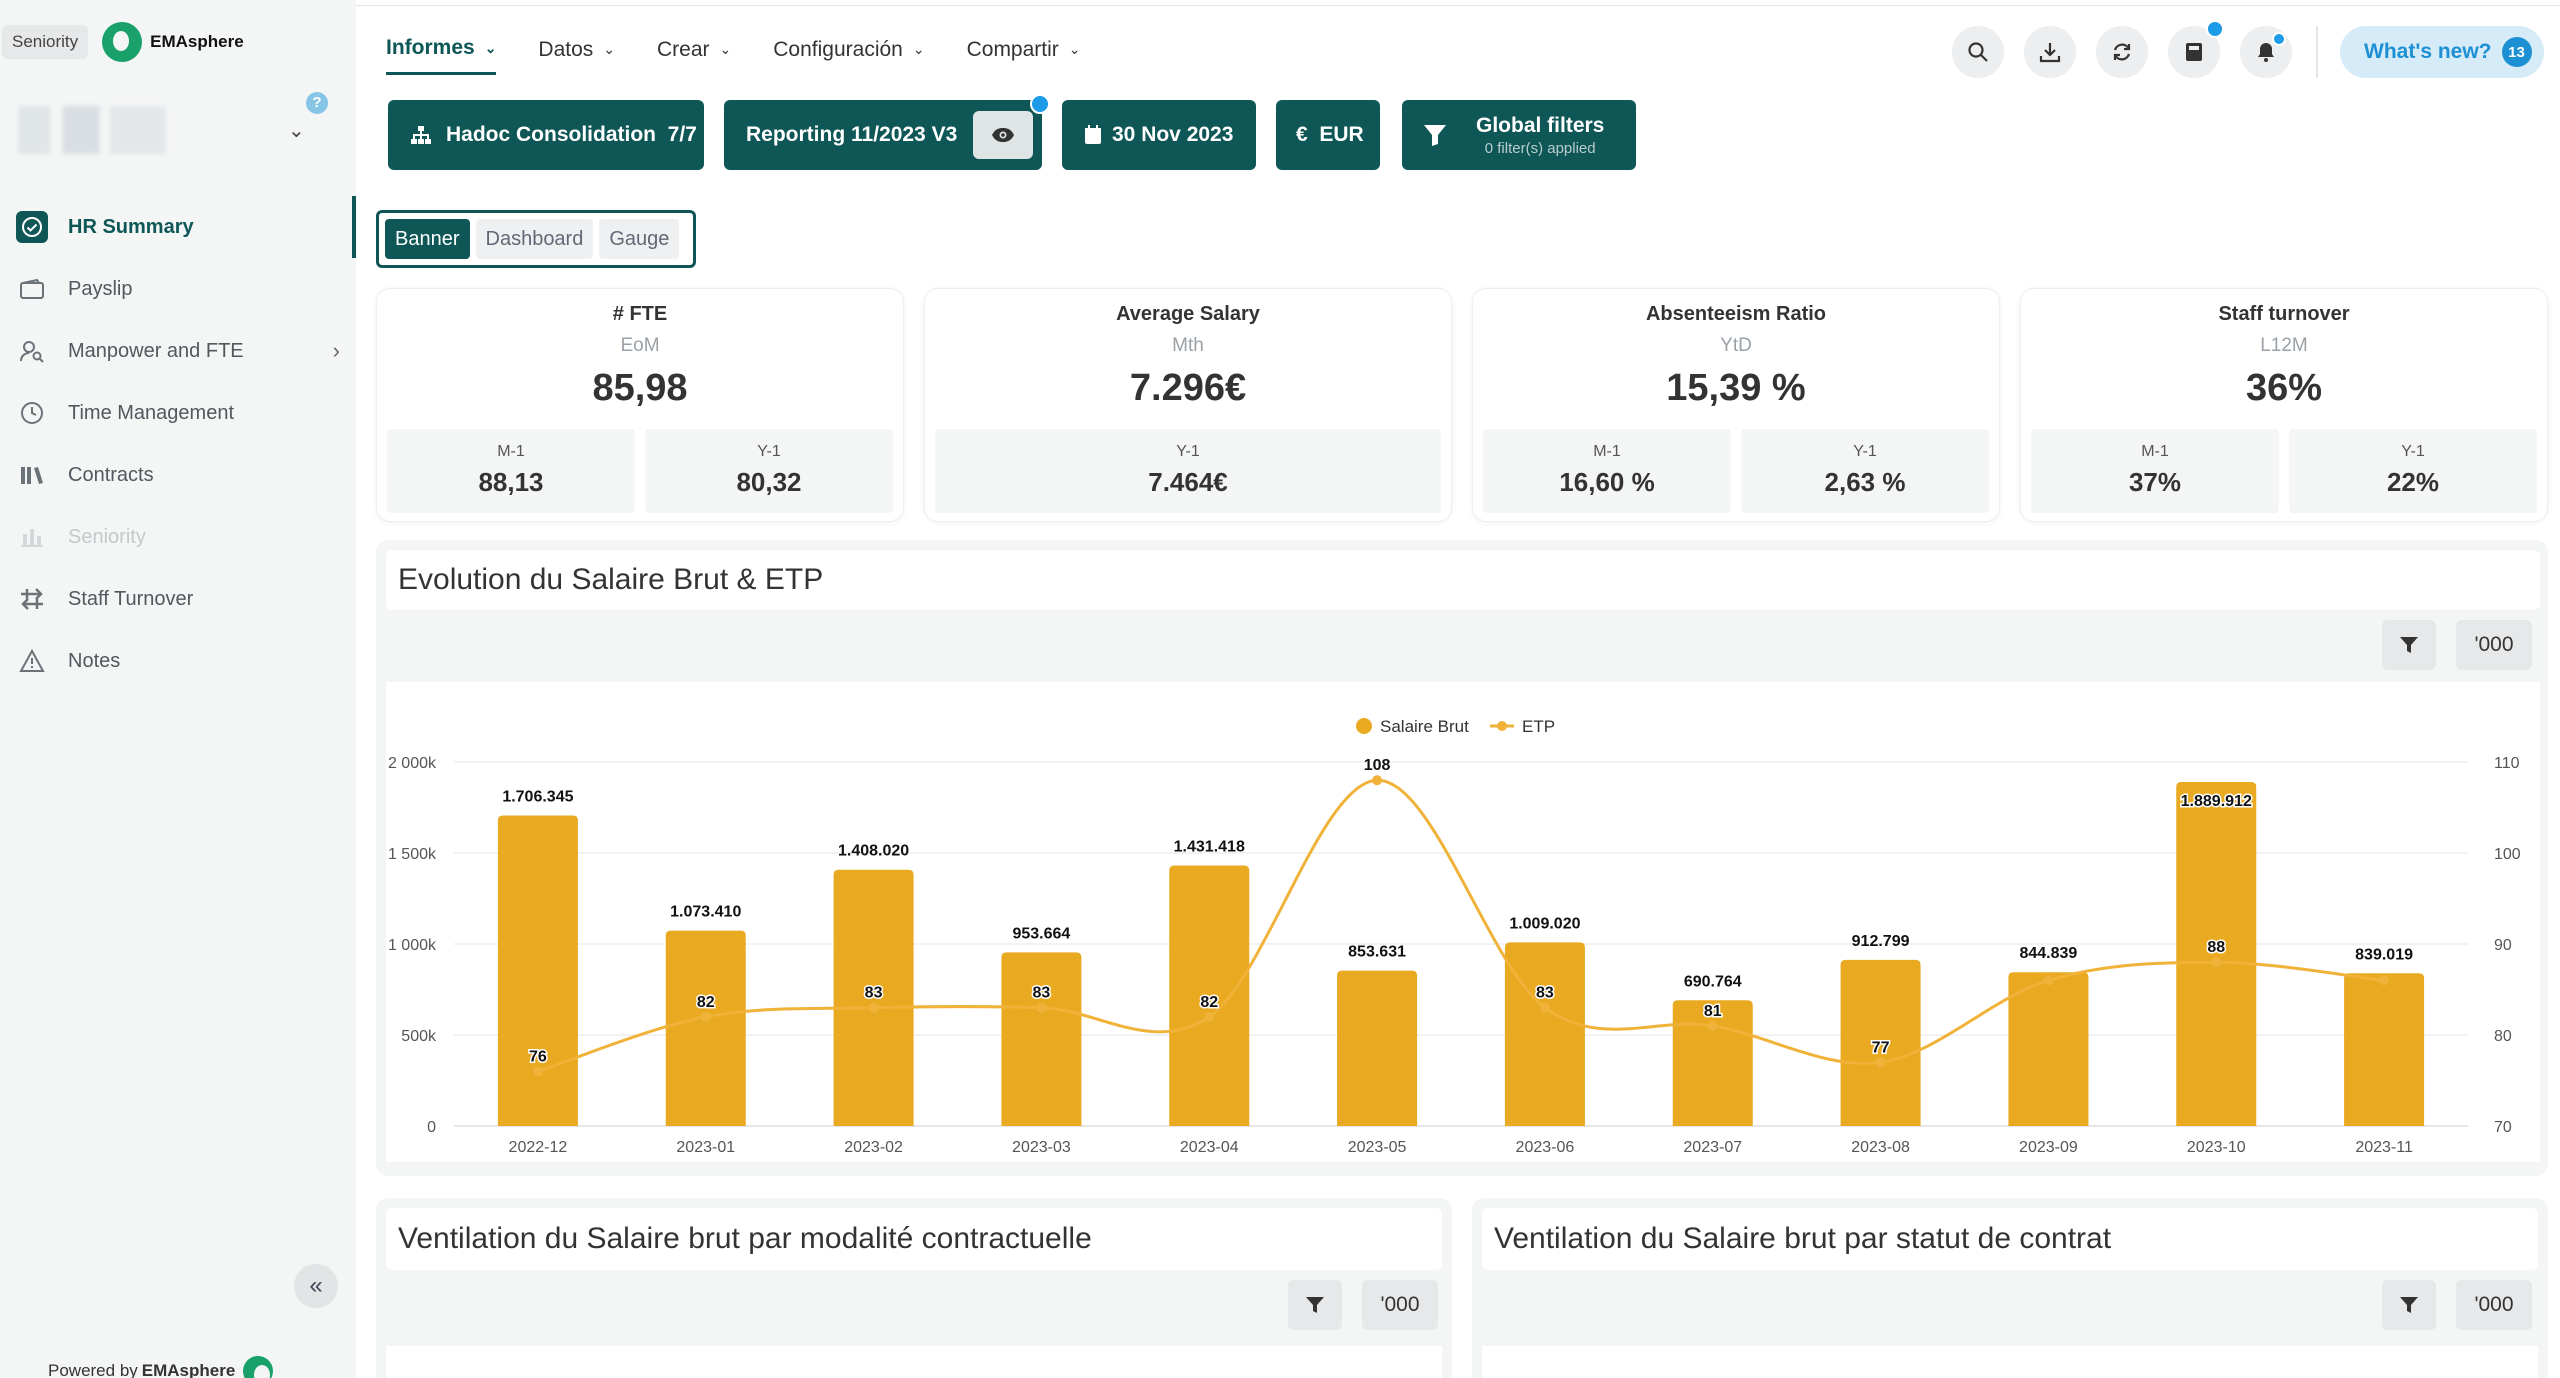  Describe the element at coordinates (1188, 482) in the screenshot. I see `kpi-sub-value: 7.464€` at that location.